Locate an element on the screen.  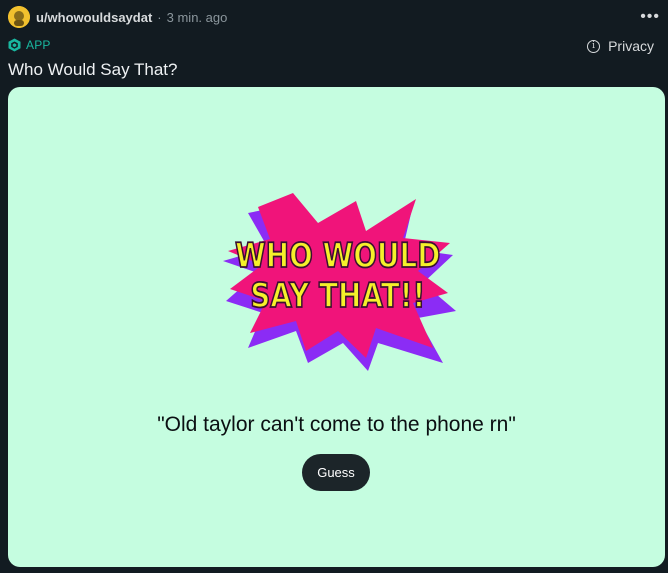
app-badge-label: APP is located at coordinates (38, 45).